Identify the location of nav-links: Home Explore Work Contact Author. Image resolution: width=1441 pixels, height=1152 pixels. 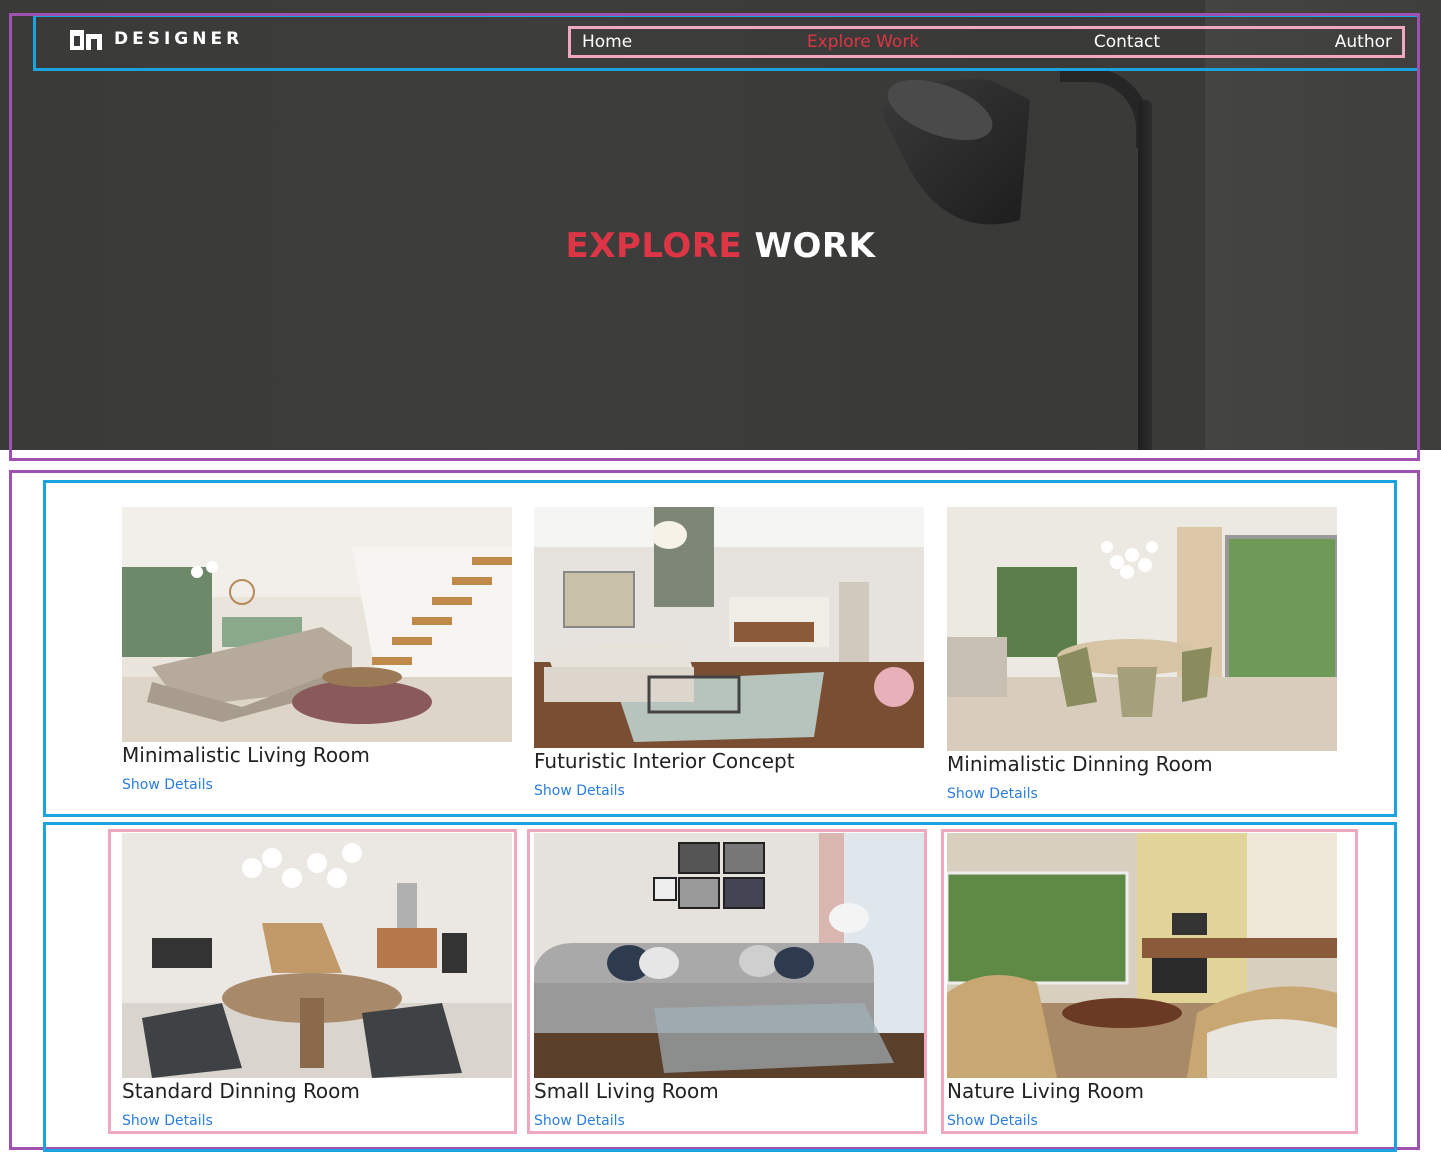
(986, 42).